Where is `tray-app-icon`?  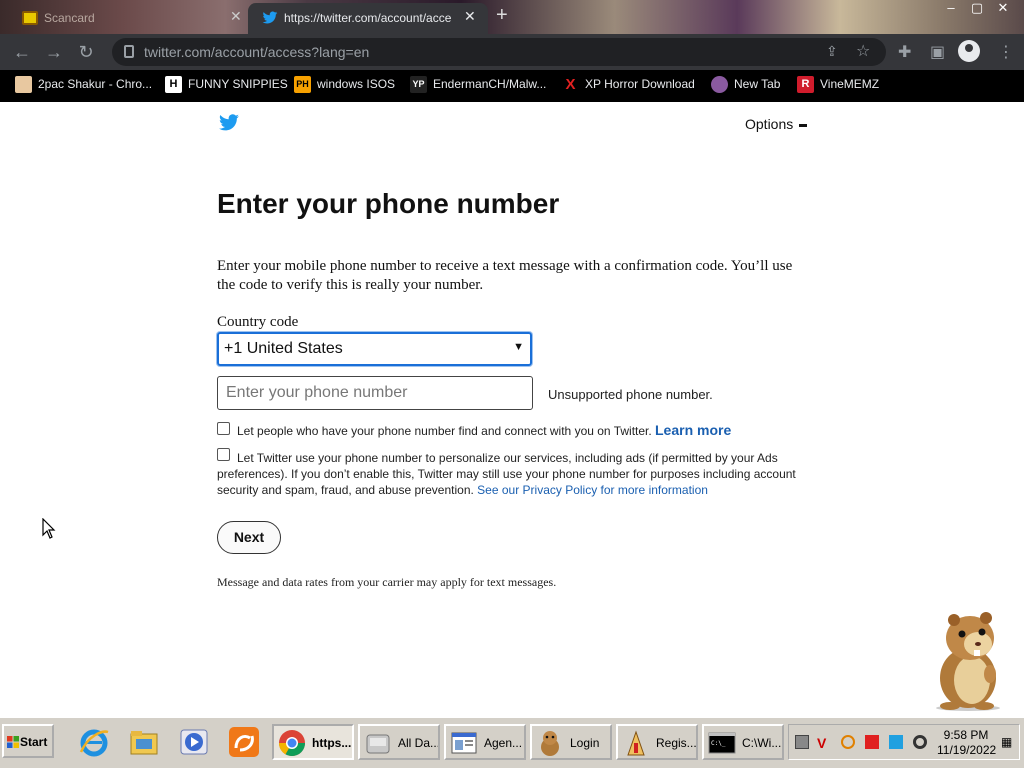
tray-app-icon is located at coordinates (802, 742).